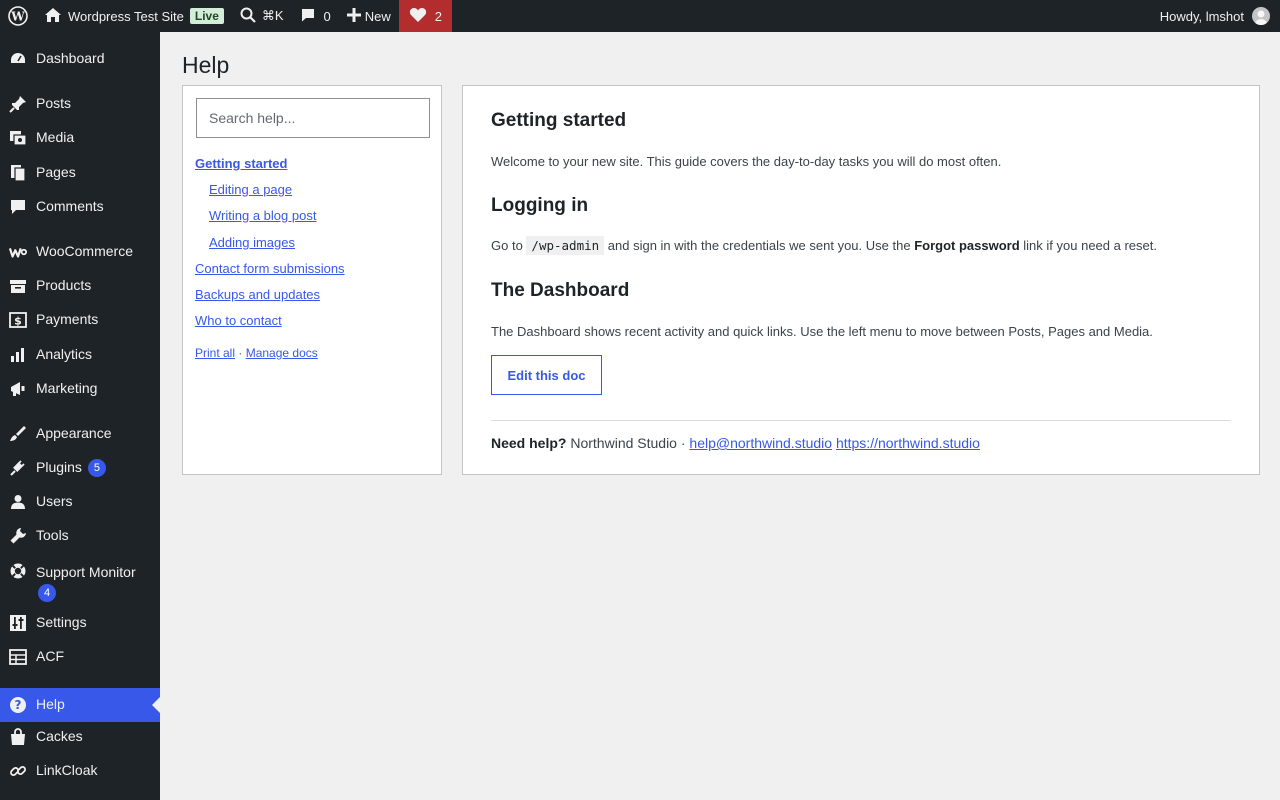 The width and height of the screenshot is (1280, 800). I want to click on sidebar-item-label: Support Monitor 4, so click(86, 582).